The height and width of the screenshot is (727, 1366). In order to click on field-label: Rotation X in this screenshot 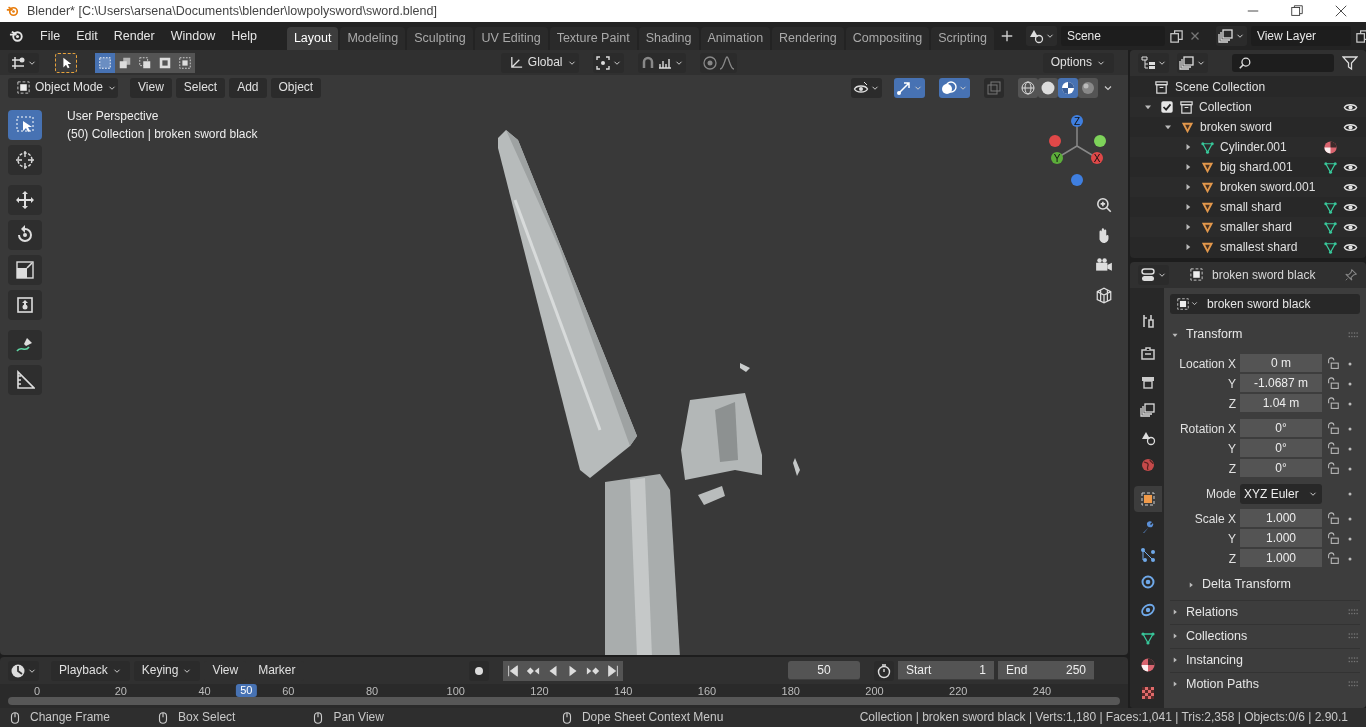, I will do `click(1207, 428)`.